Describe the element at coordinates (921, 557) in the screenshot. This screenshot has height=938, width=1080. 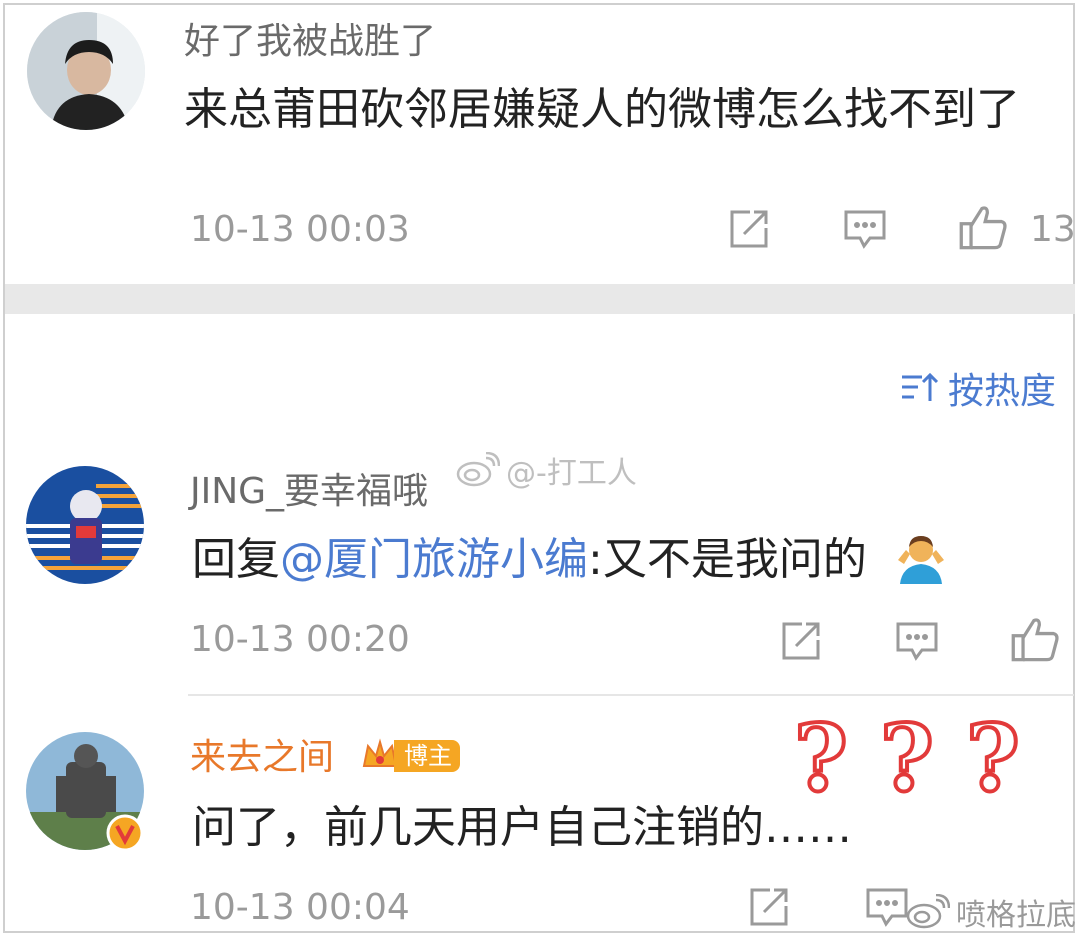
I see `shrug-emoji-icon` at that location.